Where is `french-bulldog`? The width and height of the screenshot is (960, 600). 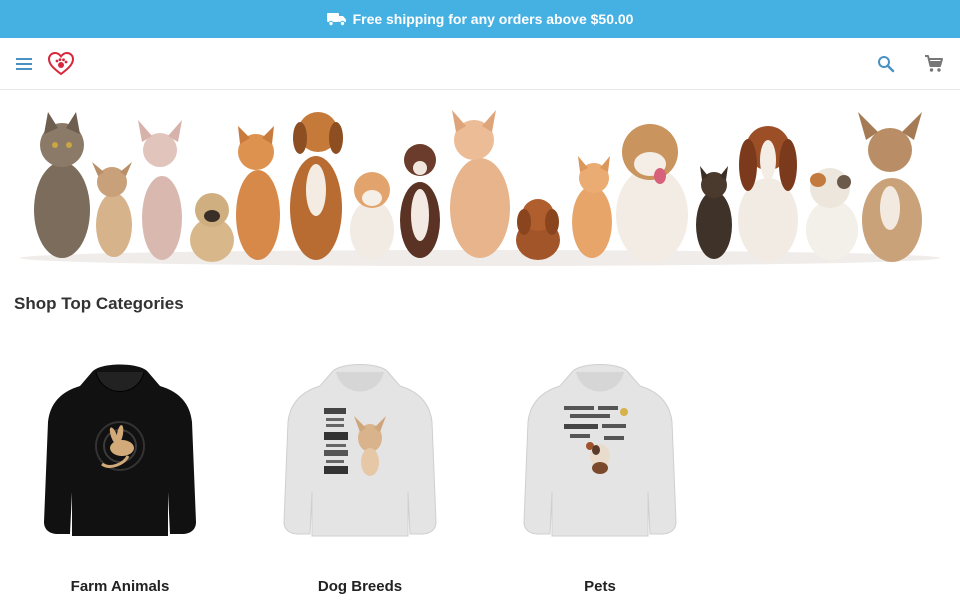 french-bulldog is located at coordinates (890, 187).